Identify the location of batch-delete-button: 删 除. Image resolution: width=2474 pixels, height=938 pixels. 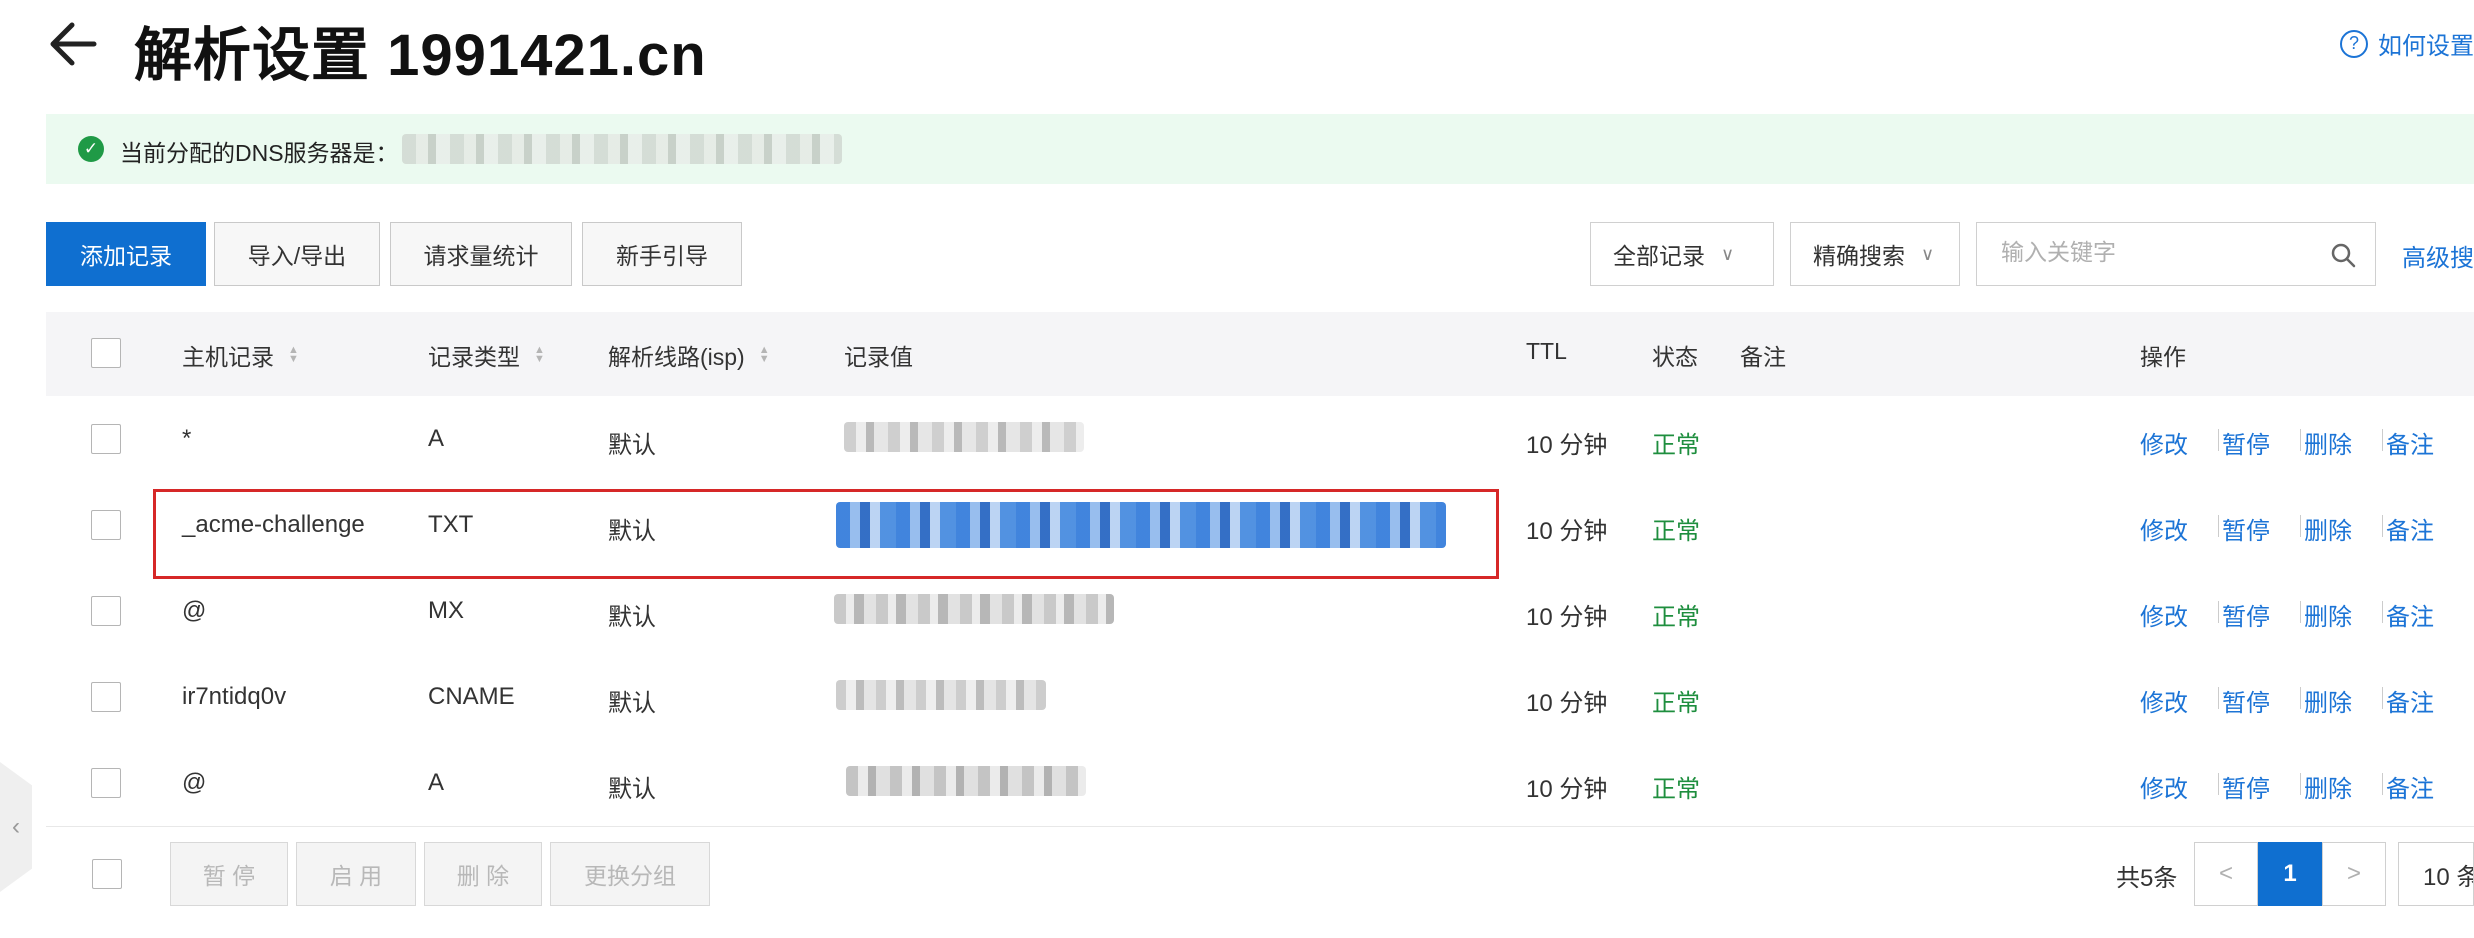
(483, 874).